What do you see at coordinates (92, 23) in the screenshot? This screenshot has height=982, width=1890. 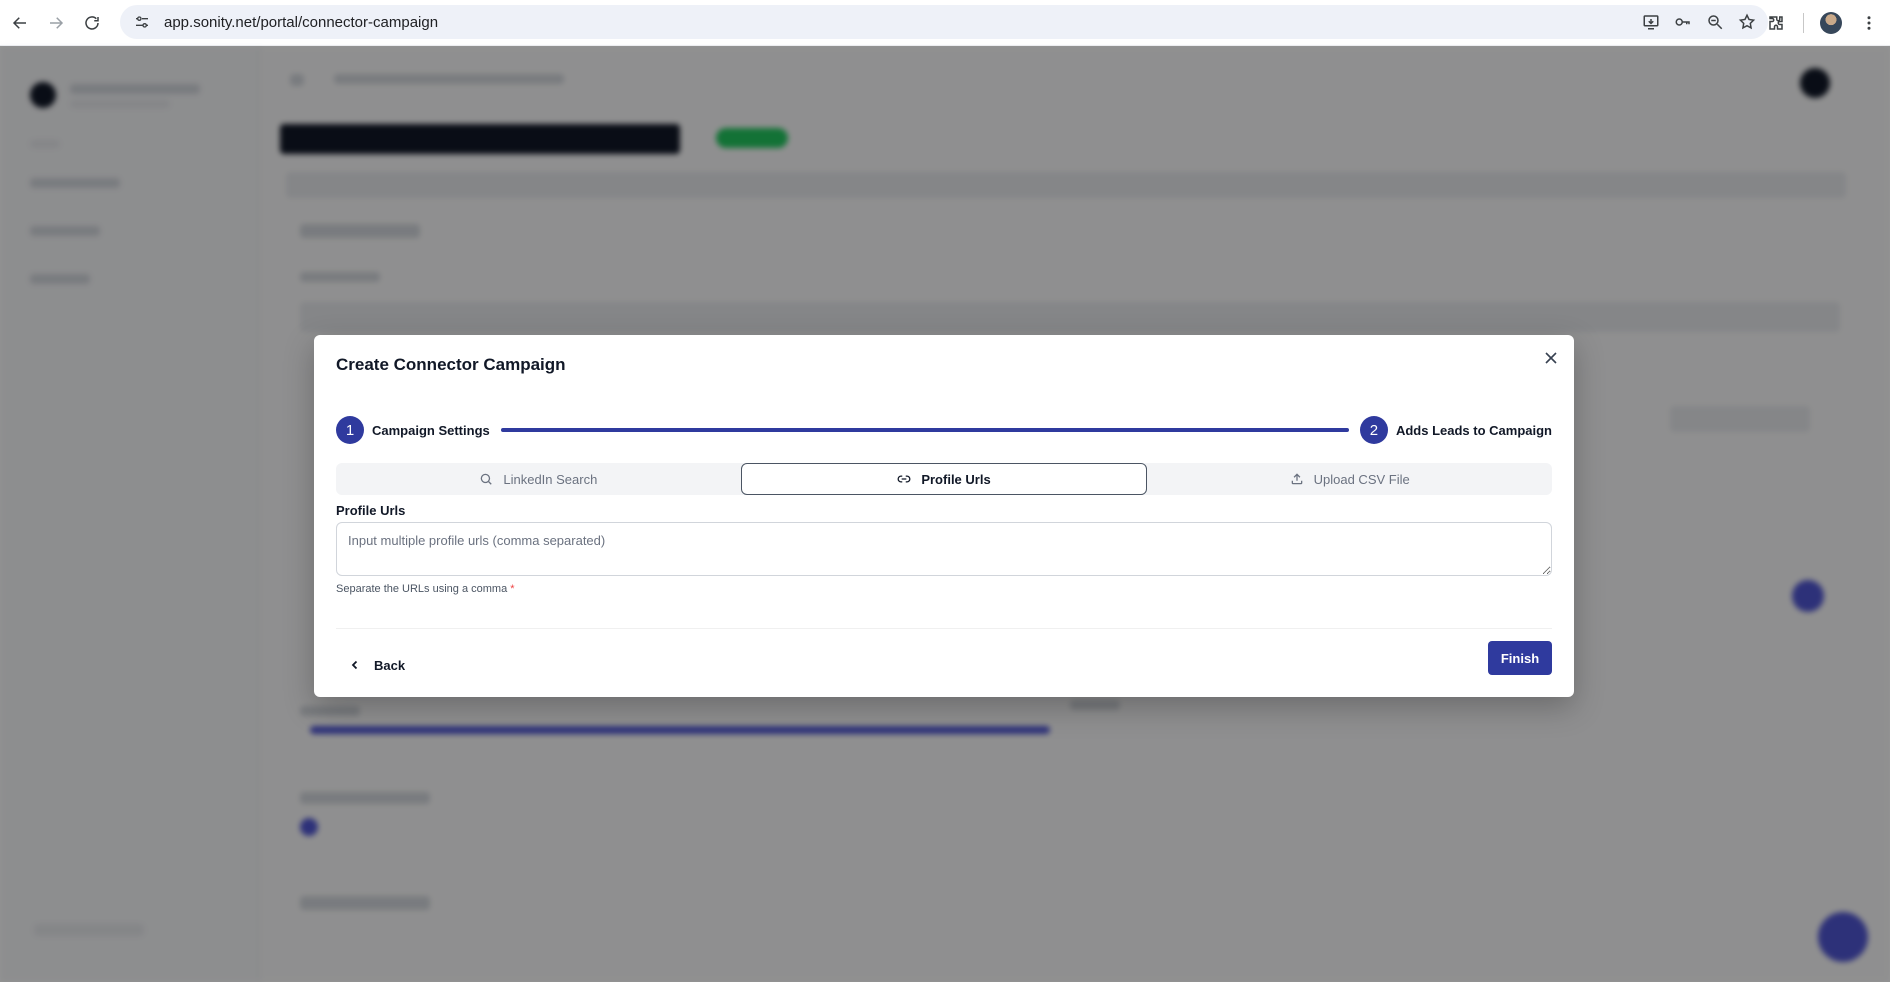 I see `reload-icon` at bounding box center [92, 23].